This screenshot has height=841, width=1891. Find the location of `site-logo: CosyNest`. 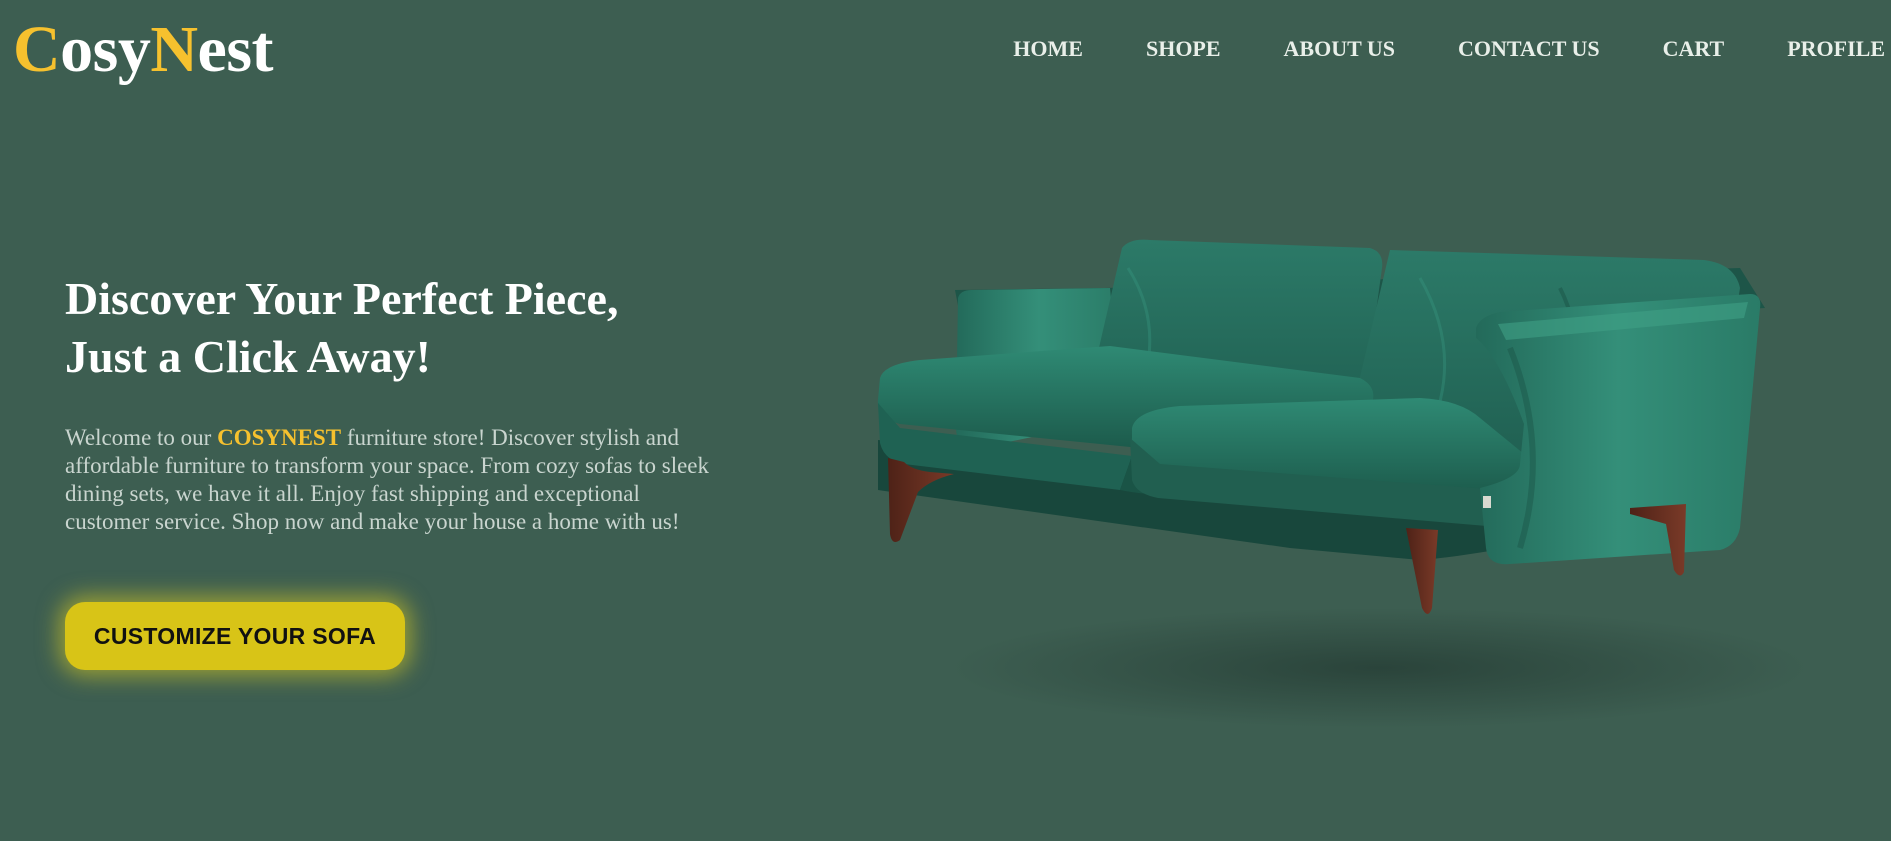

site-logo: CosyNest is located at coordinates (143, 50).